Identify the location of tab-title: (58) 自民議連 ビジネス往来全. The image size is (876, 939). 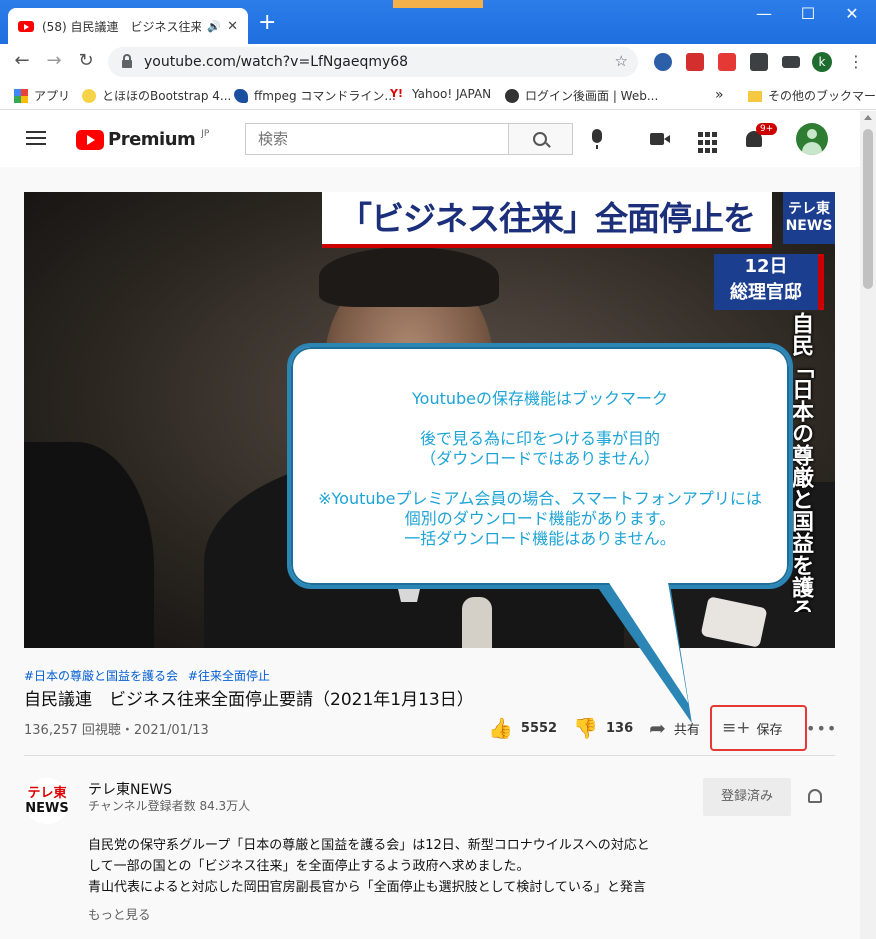
(122, 26).